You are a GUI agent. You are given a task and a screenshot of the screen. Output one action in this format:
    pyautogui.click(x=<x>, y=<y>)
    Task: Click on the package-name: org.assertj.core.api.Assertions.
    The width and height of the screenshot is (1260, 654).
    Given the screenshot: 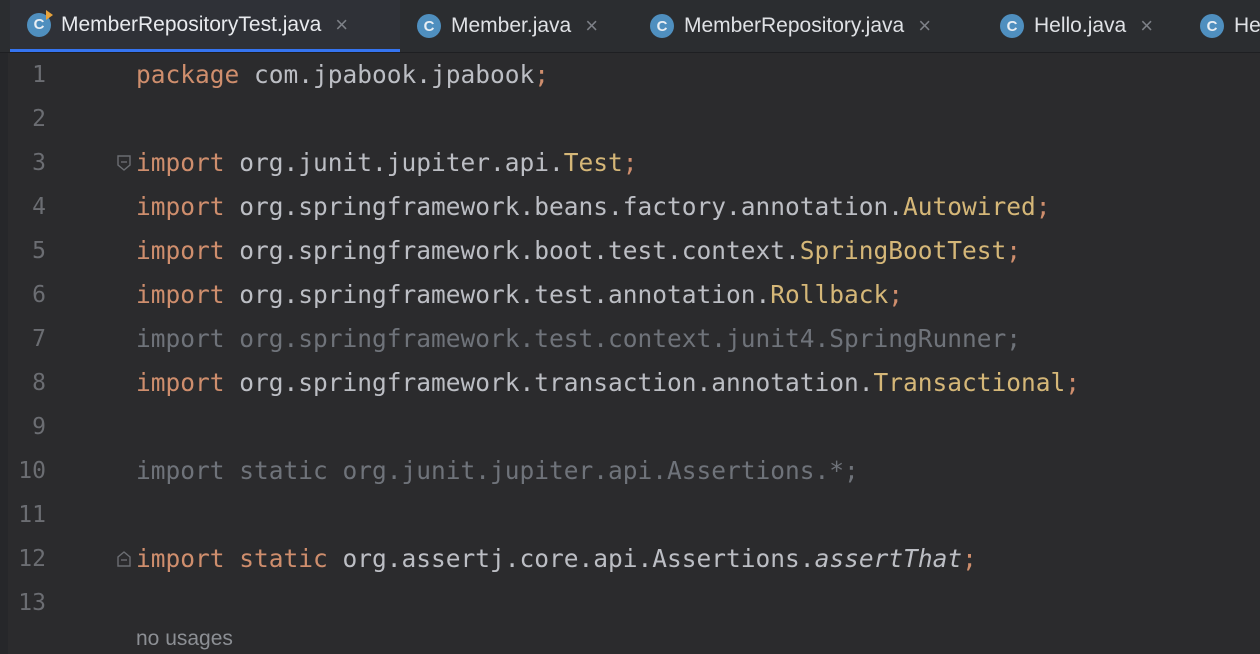 What is the action you would take?
    pyautogui.click(x=571, y=558)
    